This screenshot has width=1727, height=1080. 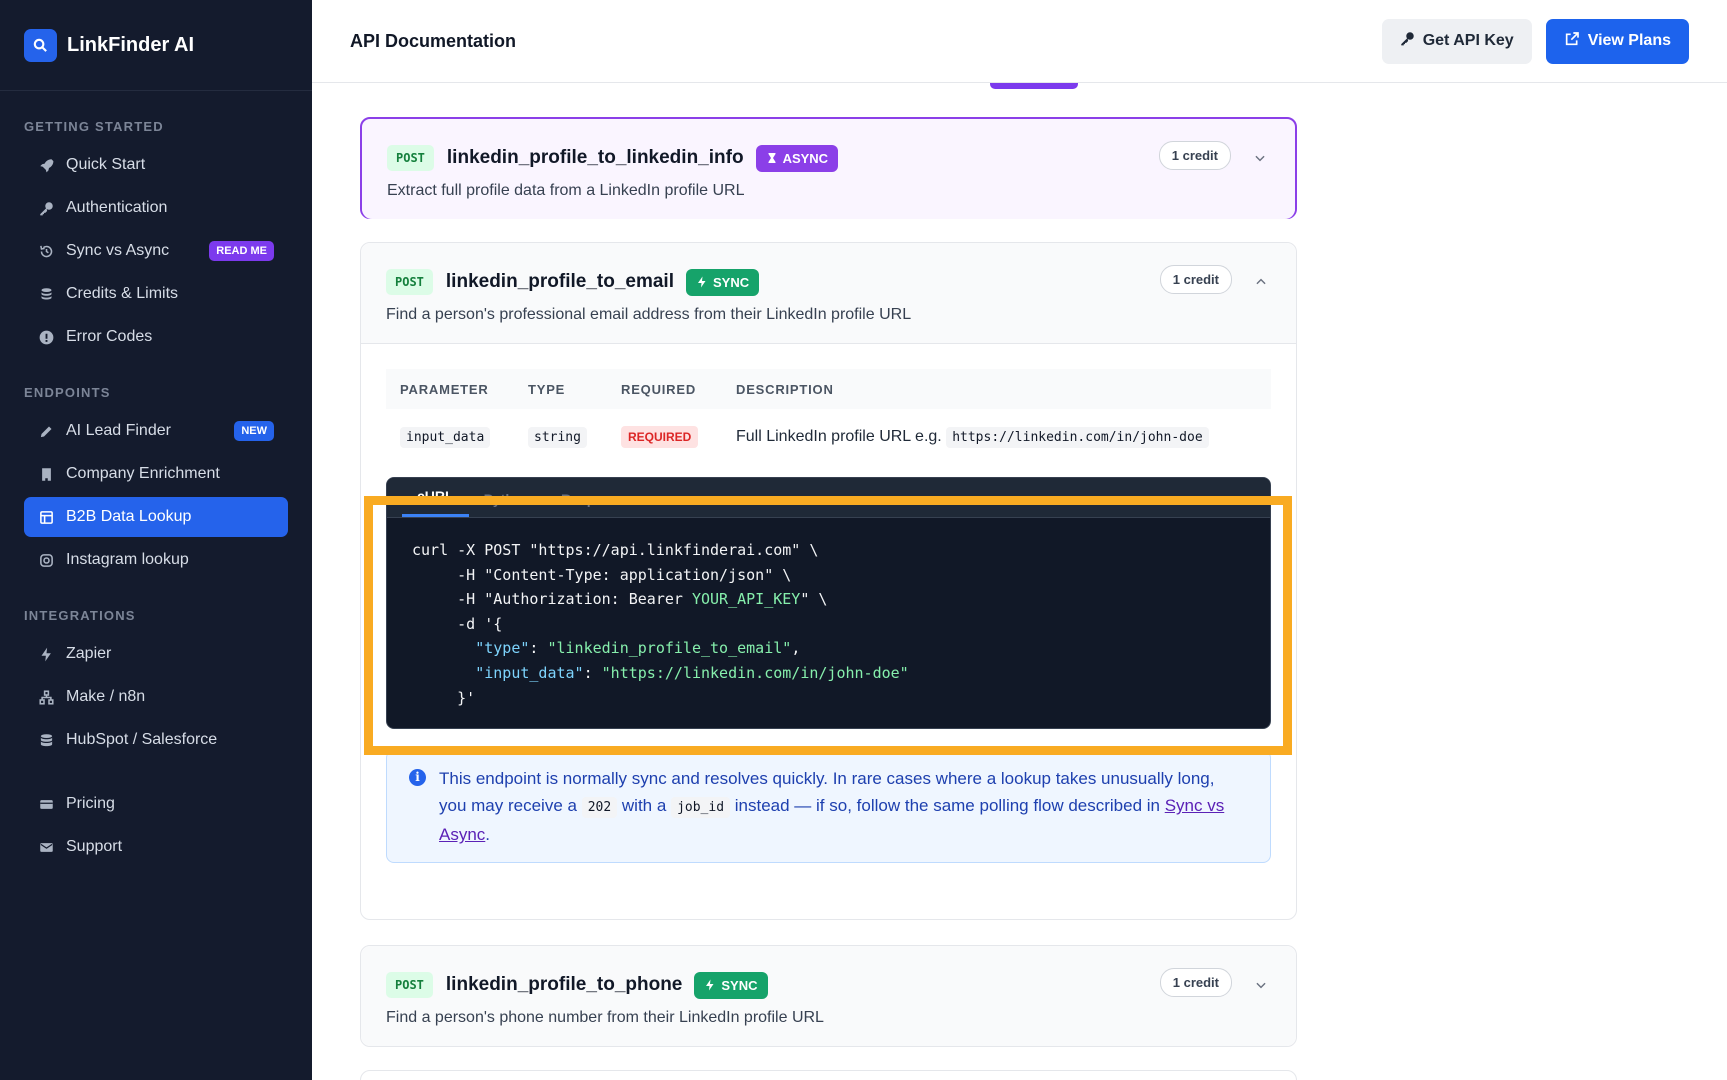 I want to click on chevron-up-icon, so click(x=1261, y=282).